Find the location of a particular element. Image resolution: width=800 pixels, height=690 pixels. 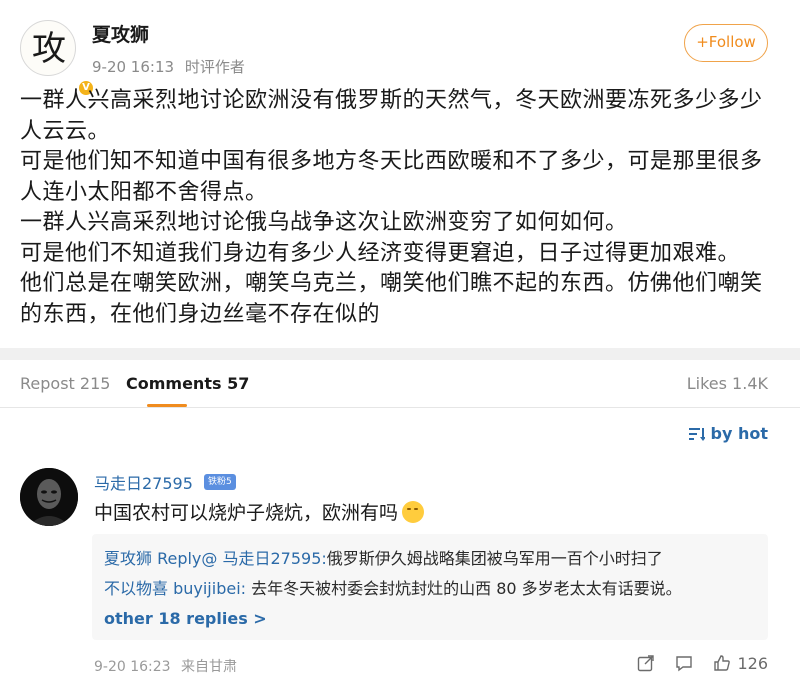

comment-icon is located at coordinates (684, 664).